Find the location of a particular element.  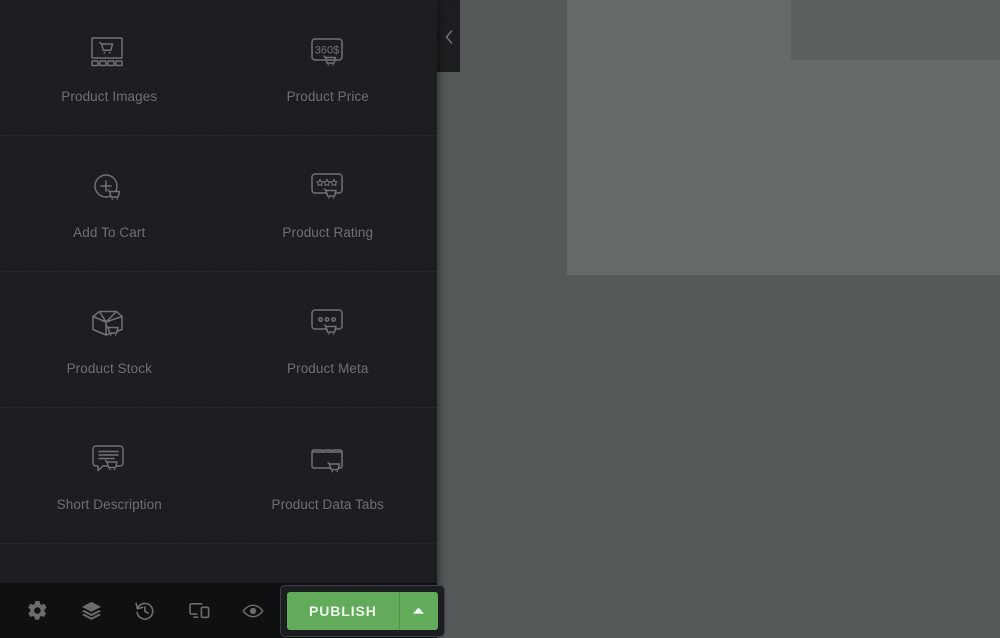

editor-bottom-toolbar: PUBLISH is located at coordinates (222, 610).